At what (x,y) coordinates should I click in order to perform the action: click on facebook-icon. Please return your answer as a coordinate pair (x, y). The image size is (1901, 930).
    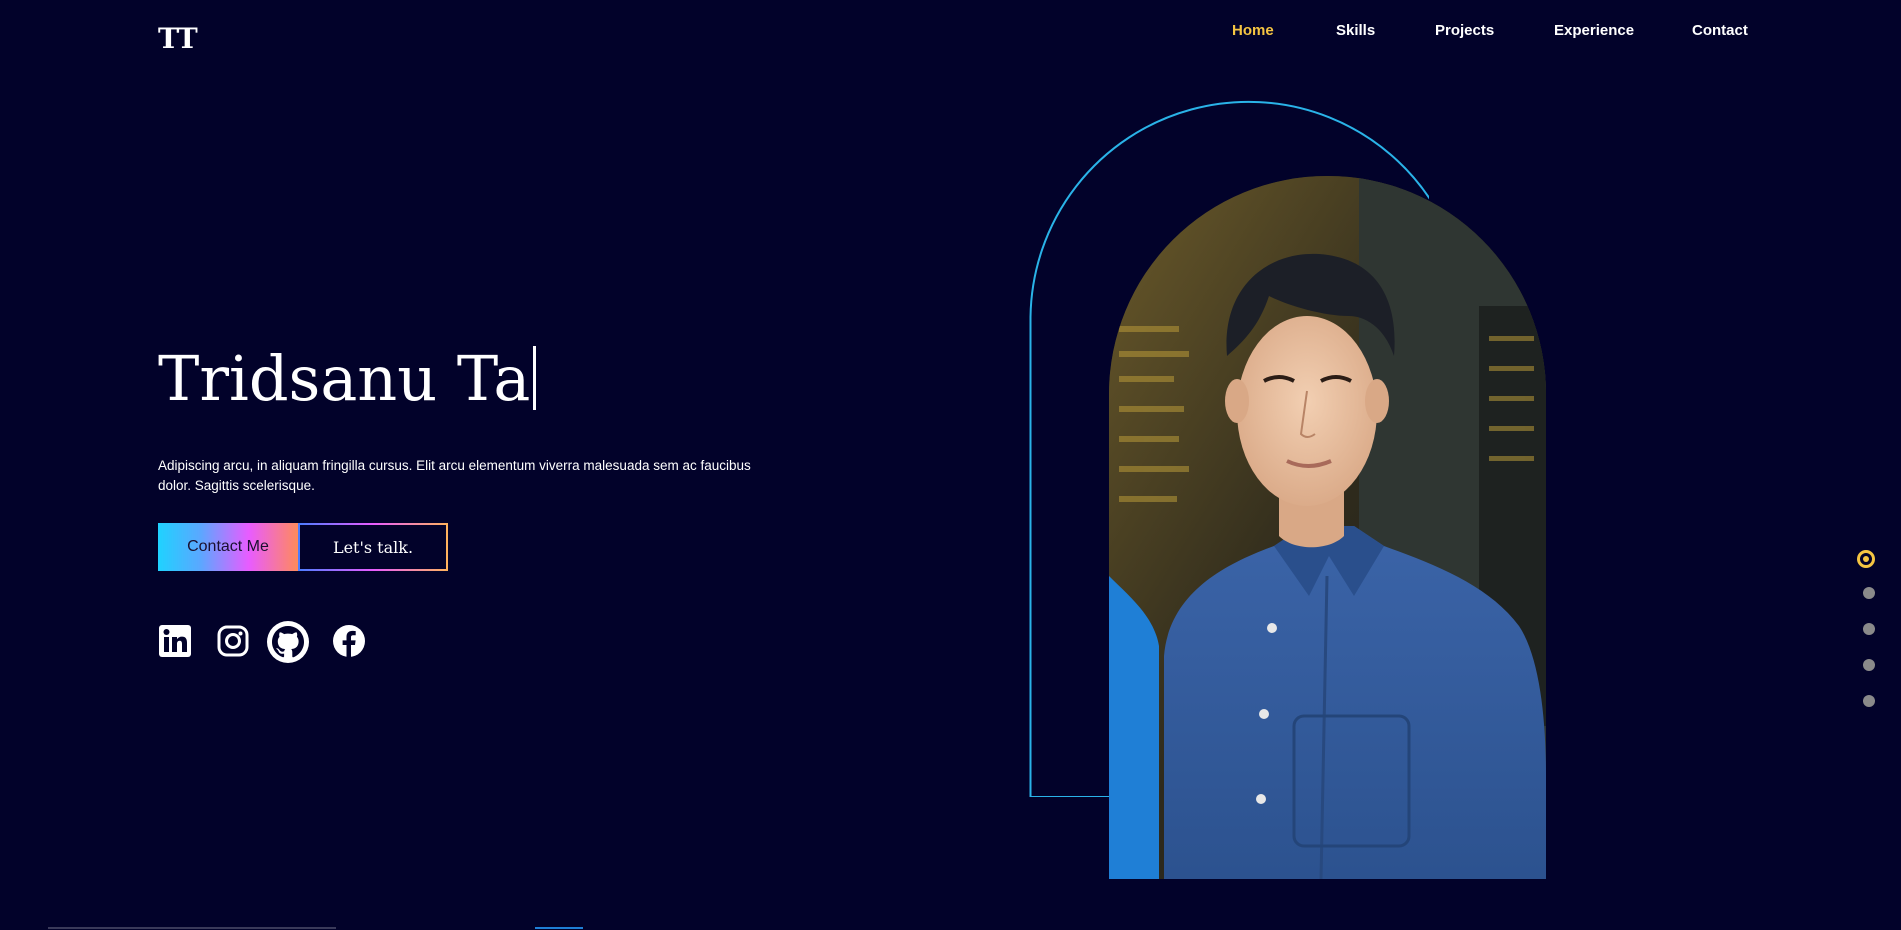
    Looking at the image, I should click on (349, 641).